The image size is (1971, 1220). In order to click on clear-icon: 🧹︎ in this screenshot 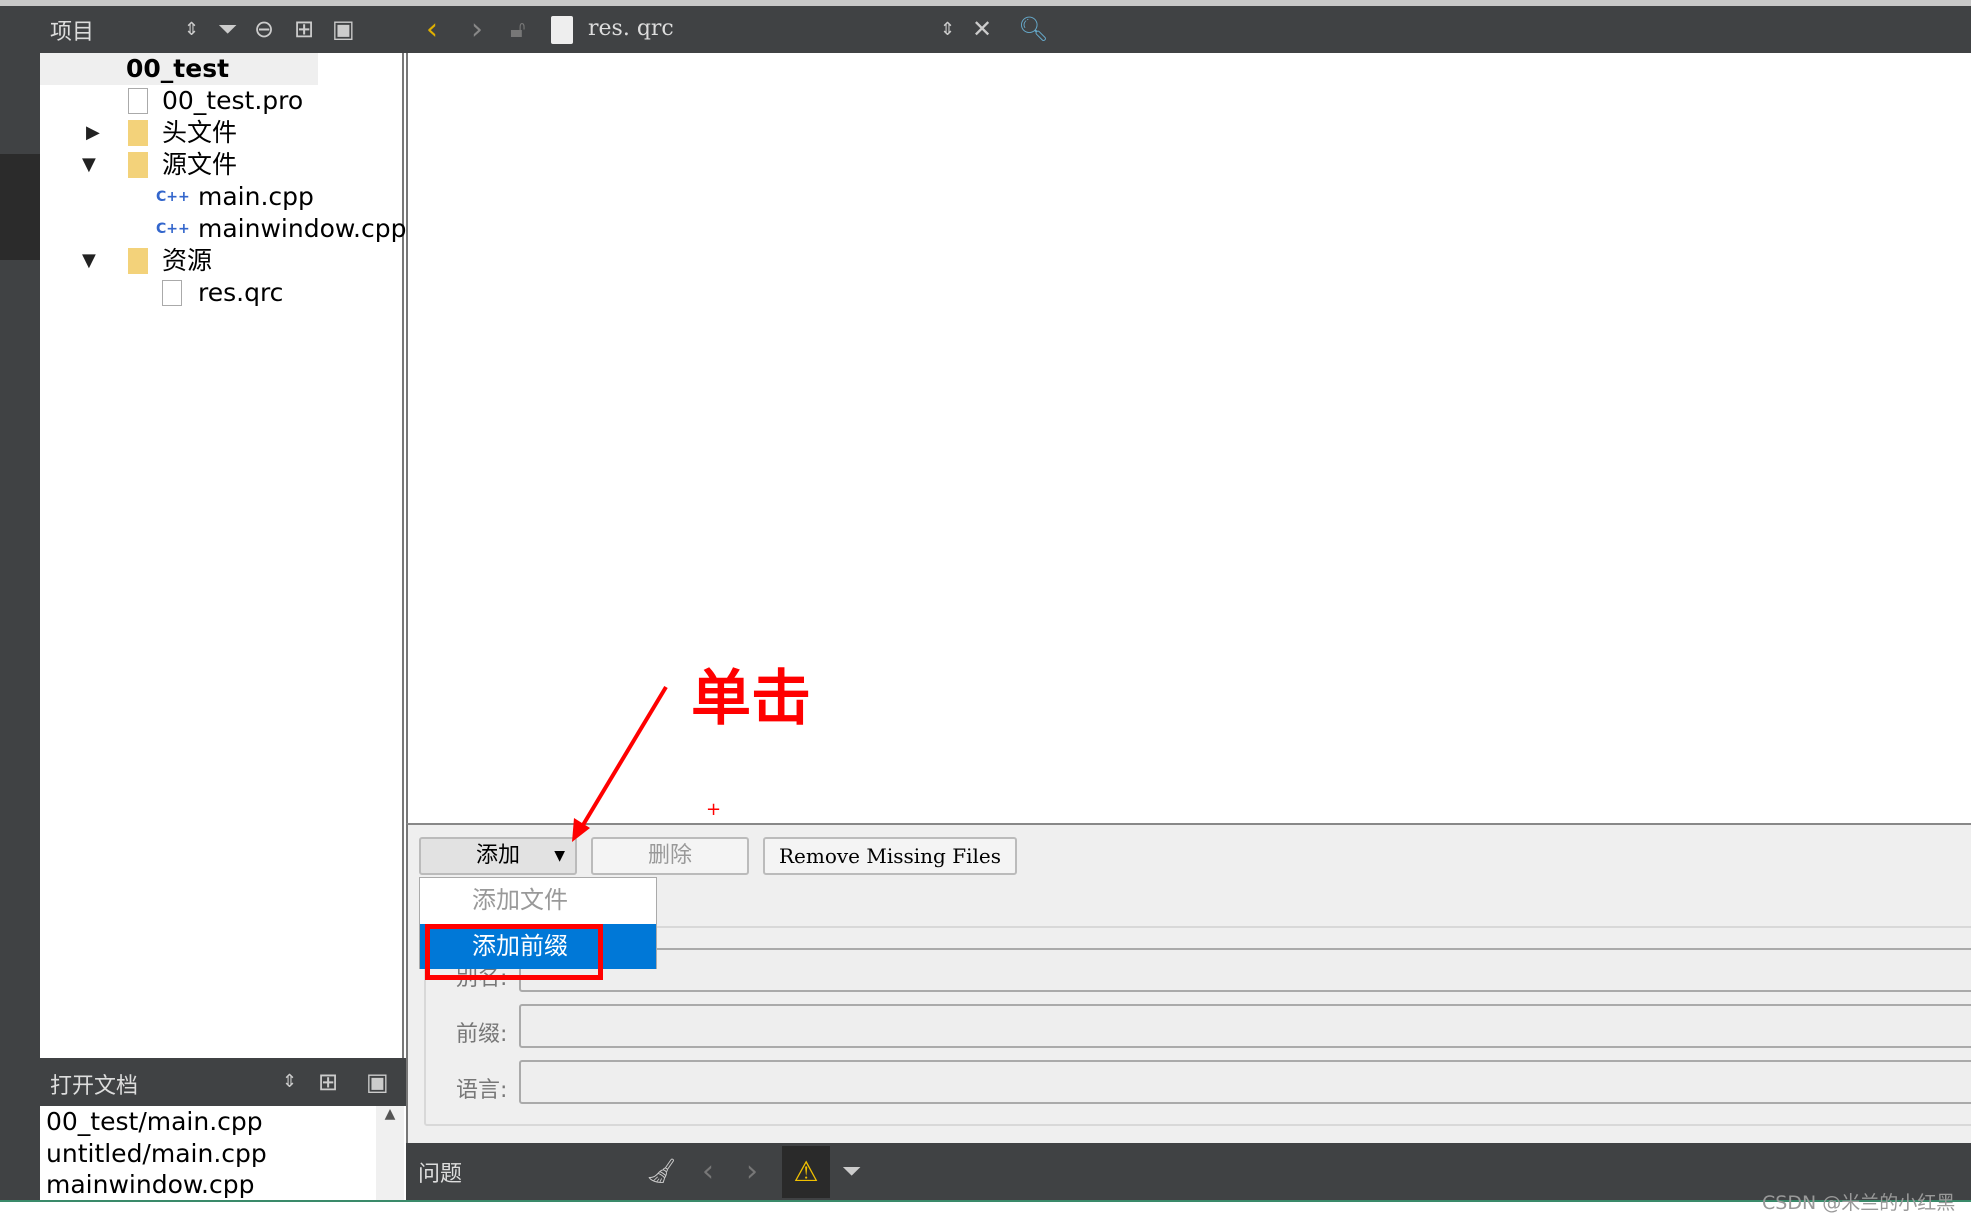, I will do `click(661, 1171)`.